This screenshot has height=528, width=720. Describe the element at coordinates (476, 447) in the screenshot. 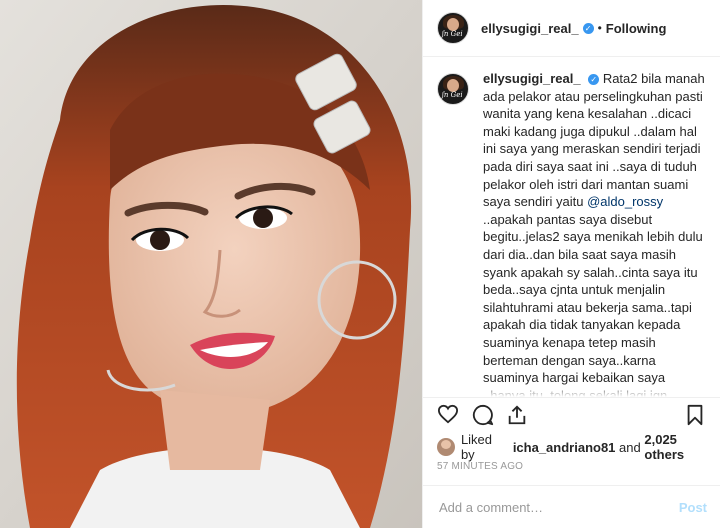

I see `liked-by-prefix: Liked by` at that location.